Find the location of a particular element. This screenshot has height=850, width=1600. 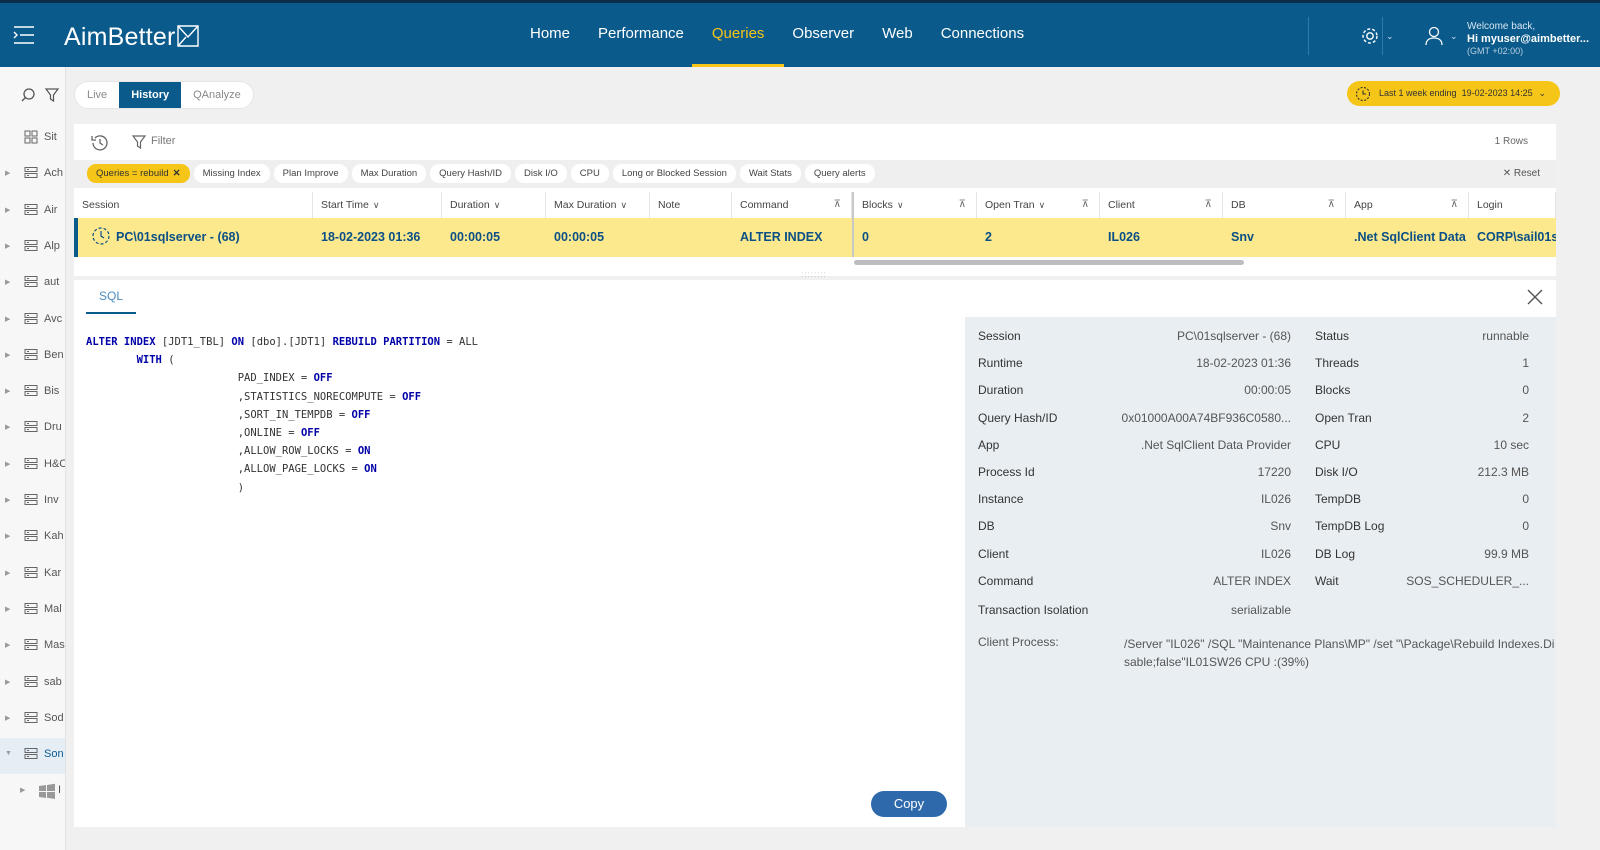

copy-button: Copy is located at coordinates (909, 804).